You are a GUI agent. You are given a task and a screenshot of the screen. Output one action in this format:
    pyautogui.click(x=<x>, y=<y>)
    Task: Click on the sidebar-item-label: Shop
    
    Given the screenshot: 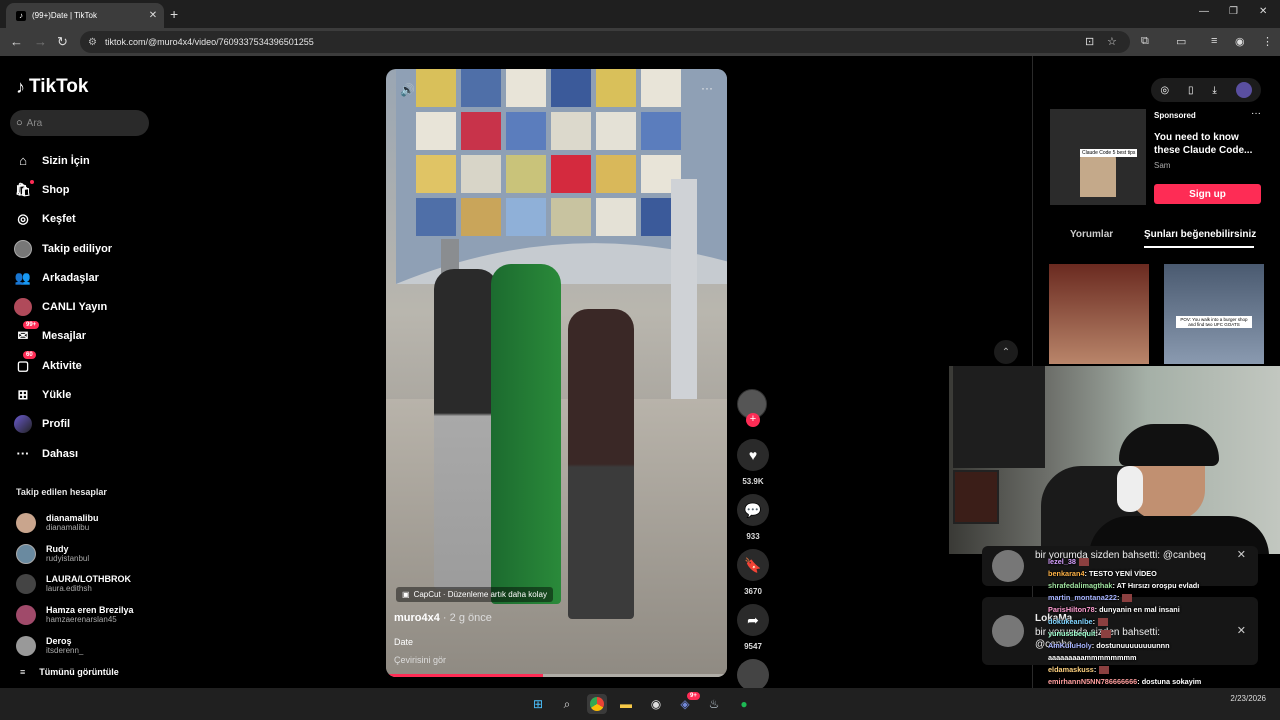 What is the action you would take?
    pyautogui.click(x=56, y=189)
    